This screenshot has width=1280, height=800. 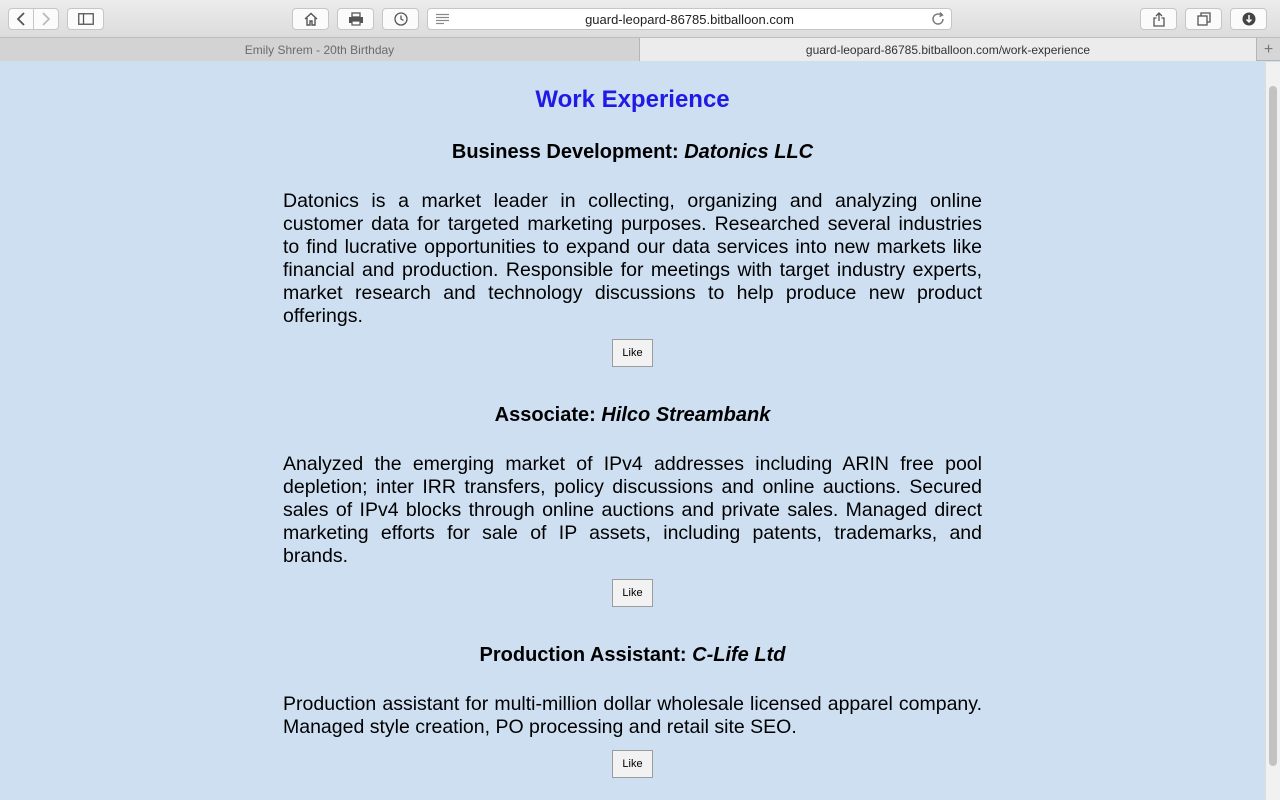 I want to click on new-tab-icon: +, so click(x=1268, y=49).